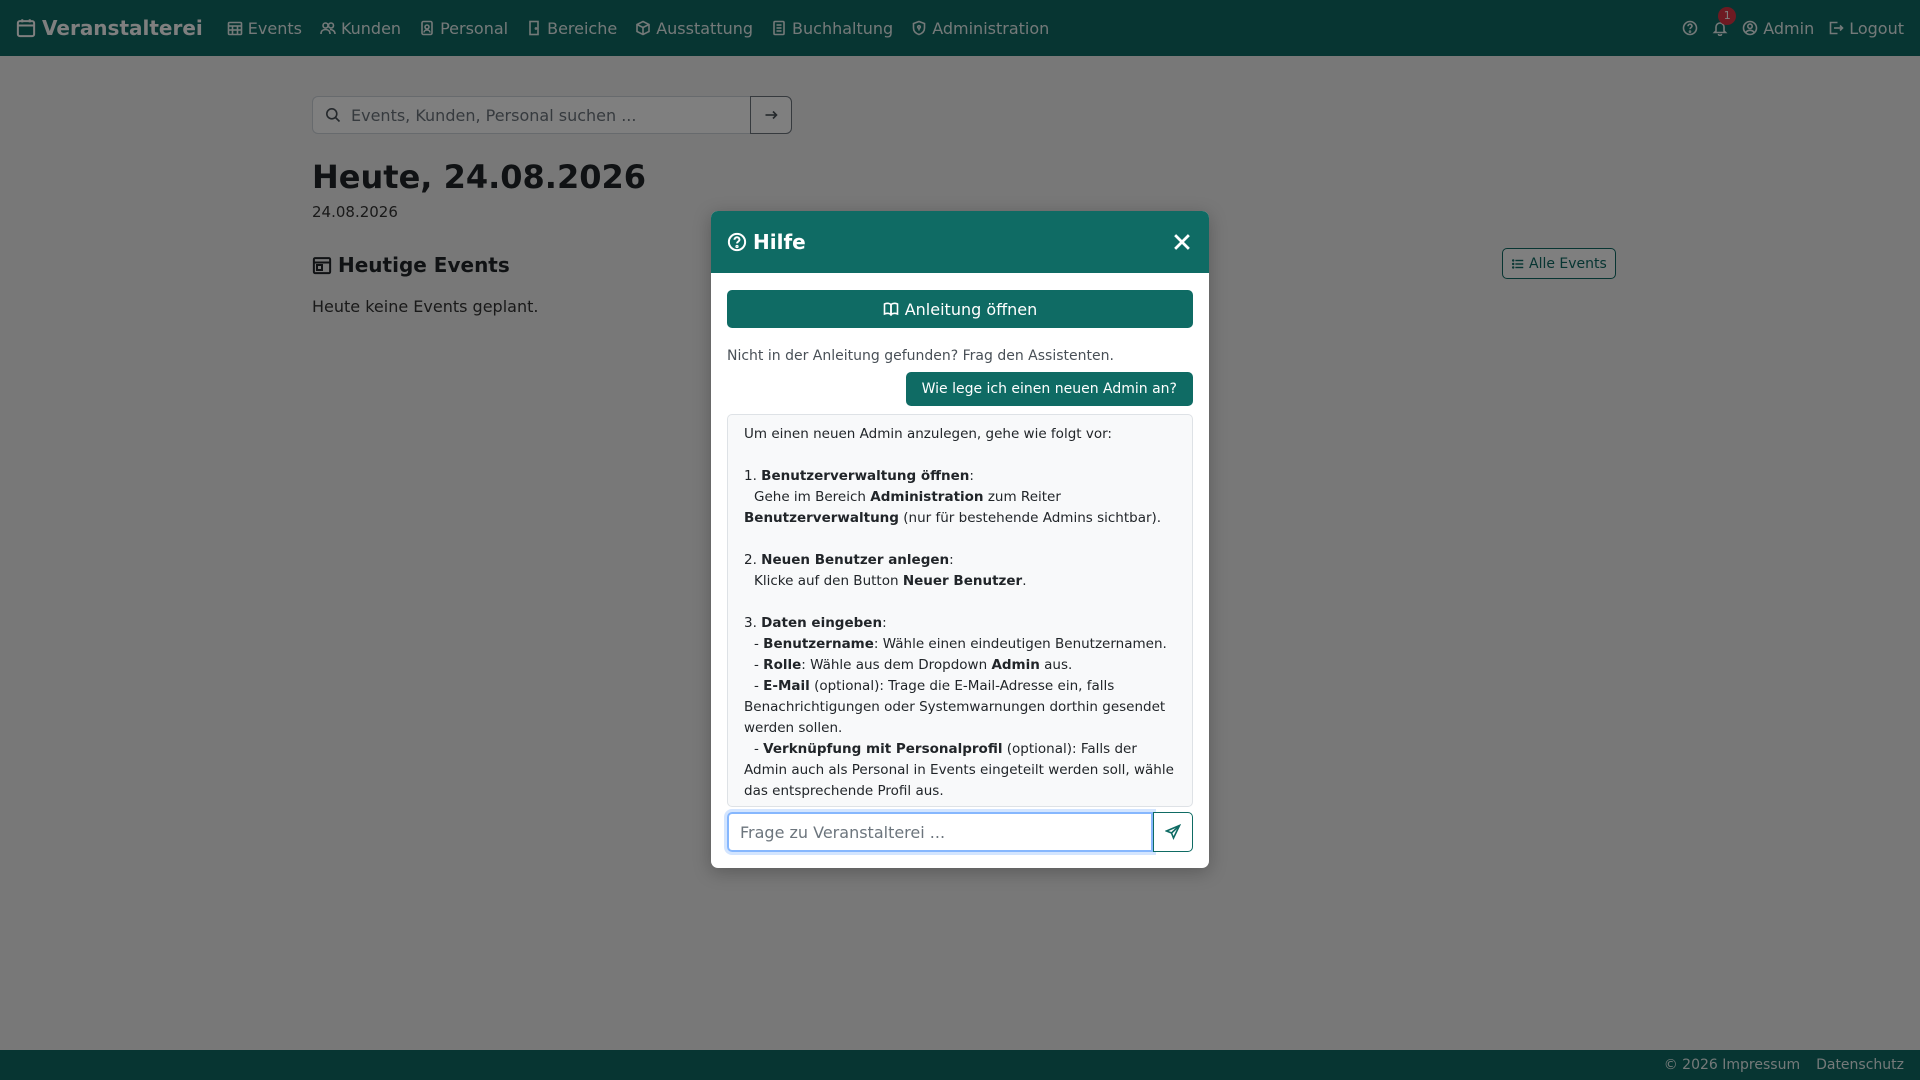  I want to click on answer-step-2-text: Klicke auf den Button Neuer Benutzer., so click(960, 581).